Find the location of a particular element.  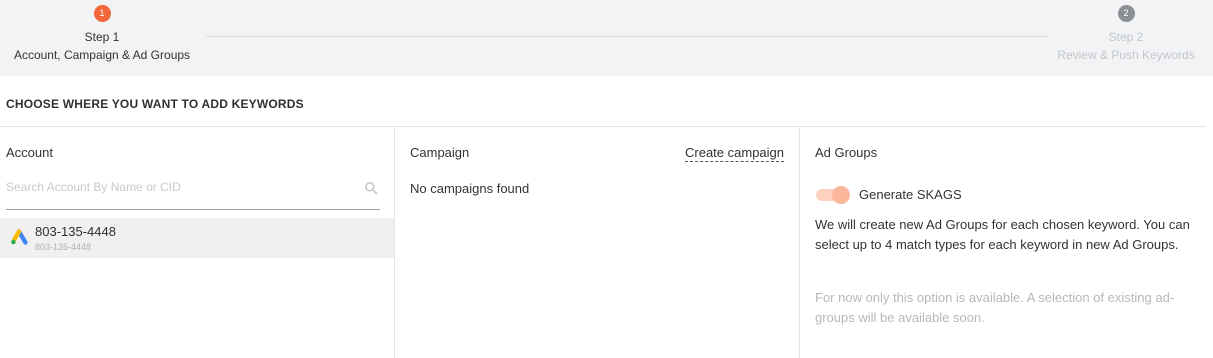

account-list-item: 803-135-4448 803-135-4448 is located at coordinates (197, 238).